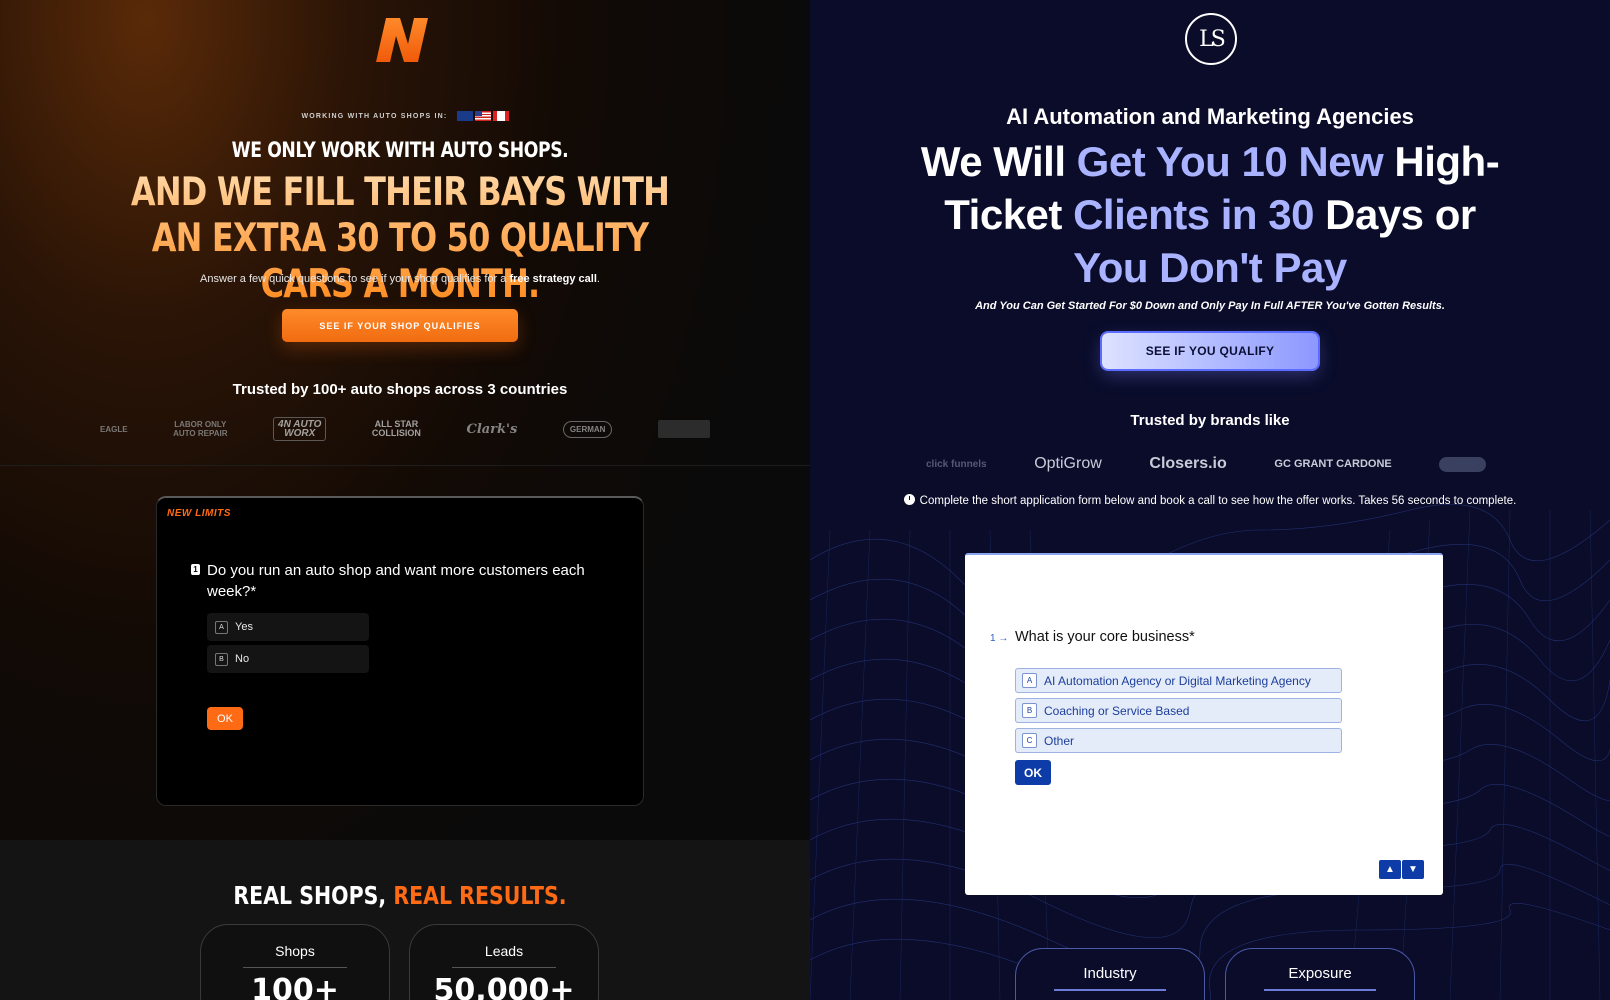 The image size is (1610, 1000). I want to click on subtext-bold: free strategy call, so click(553, 279).